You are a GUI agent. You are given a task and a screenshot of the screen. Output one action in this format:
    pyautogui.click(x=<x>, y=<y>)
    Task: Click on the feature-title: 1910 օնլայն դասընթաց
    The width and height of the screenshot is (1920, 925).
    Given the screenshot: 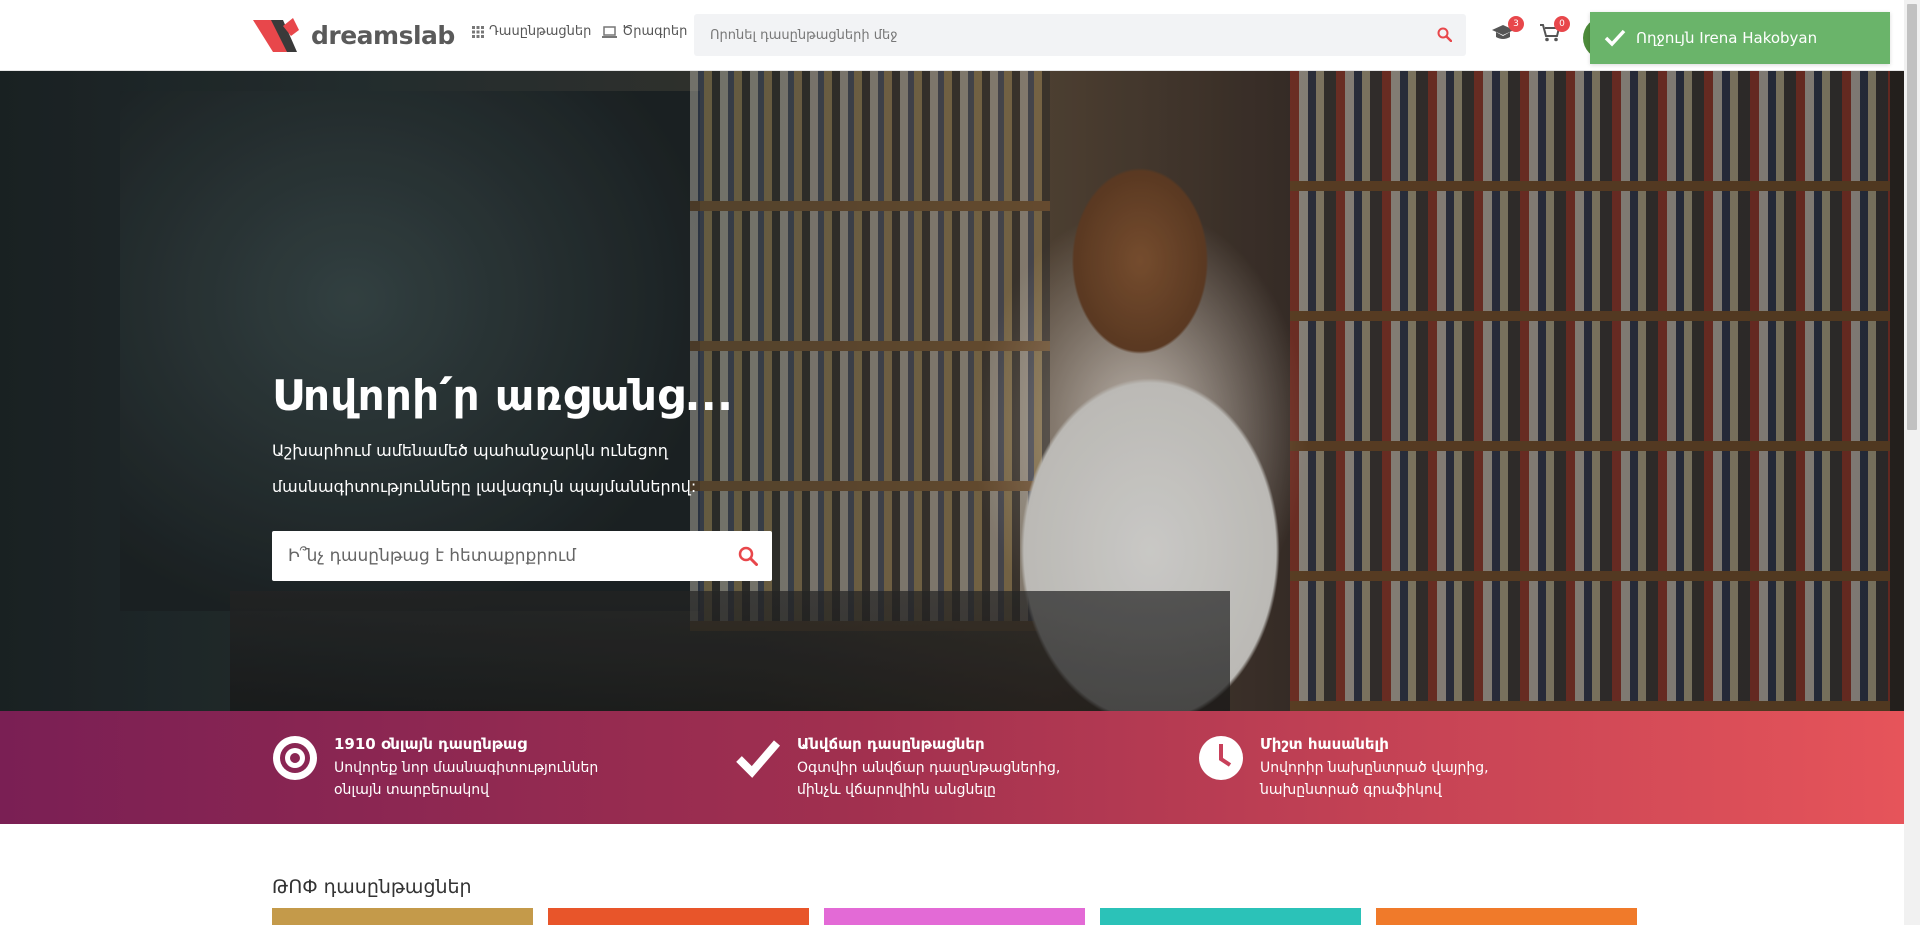 What is the action you would take?
    pyautogui.click(x=430, y=744)
    